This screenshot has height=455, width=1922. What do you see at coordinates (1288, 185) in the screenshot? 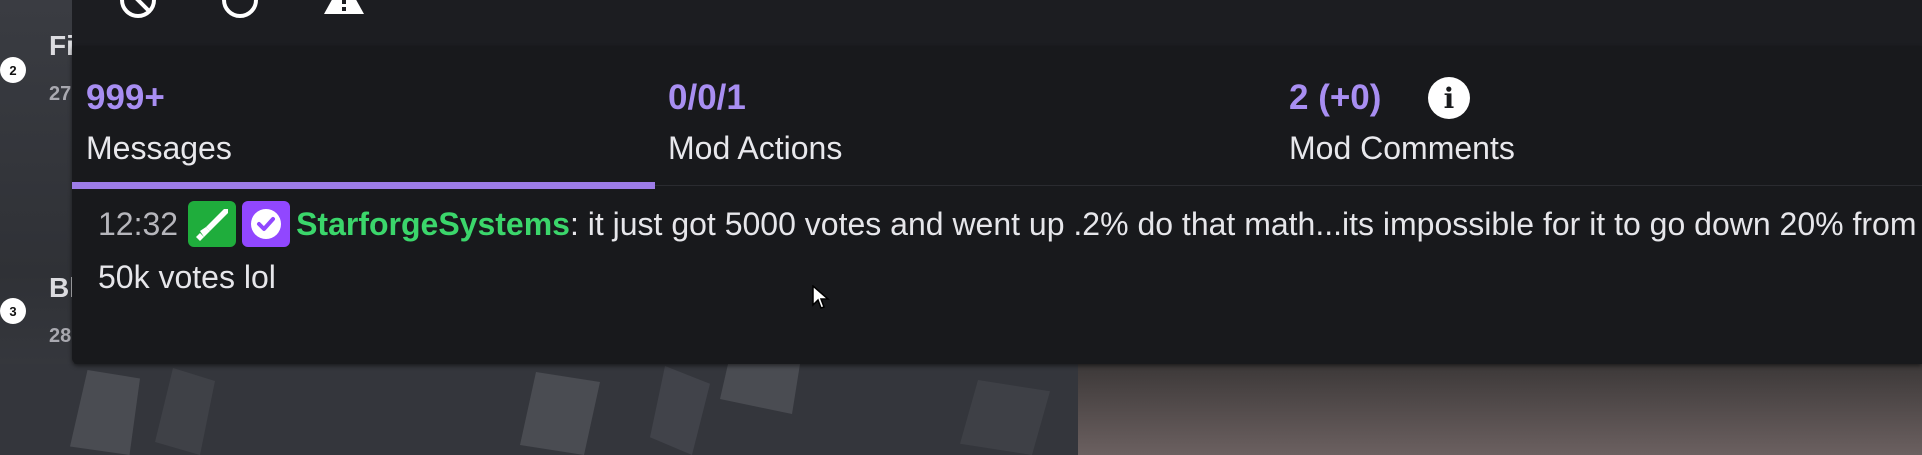
I see `tab-divider` at bounding box center [1288, 185].